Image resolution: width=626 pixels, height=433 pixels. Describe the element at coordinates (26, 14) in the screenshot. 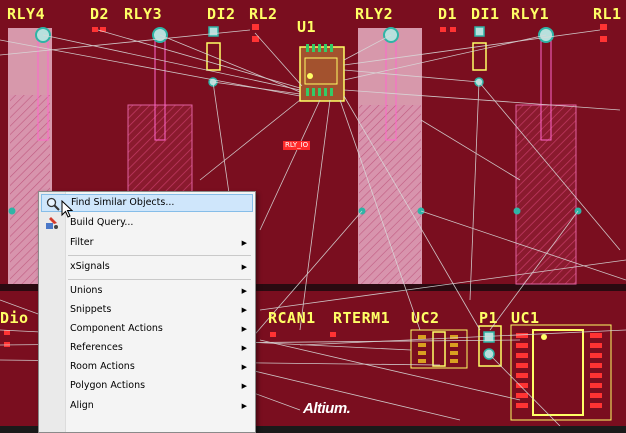

I see `designator-rly4: RLY4` at that location.